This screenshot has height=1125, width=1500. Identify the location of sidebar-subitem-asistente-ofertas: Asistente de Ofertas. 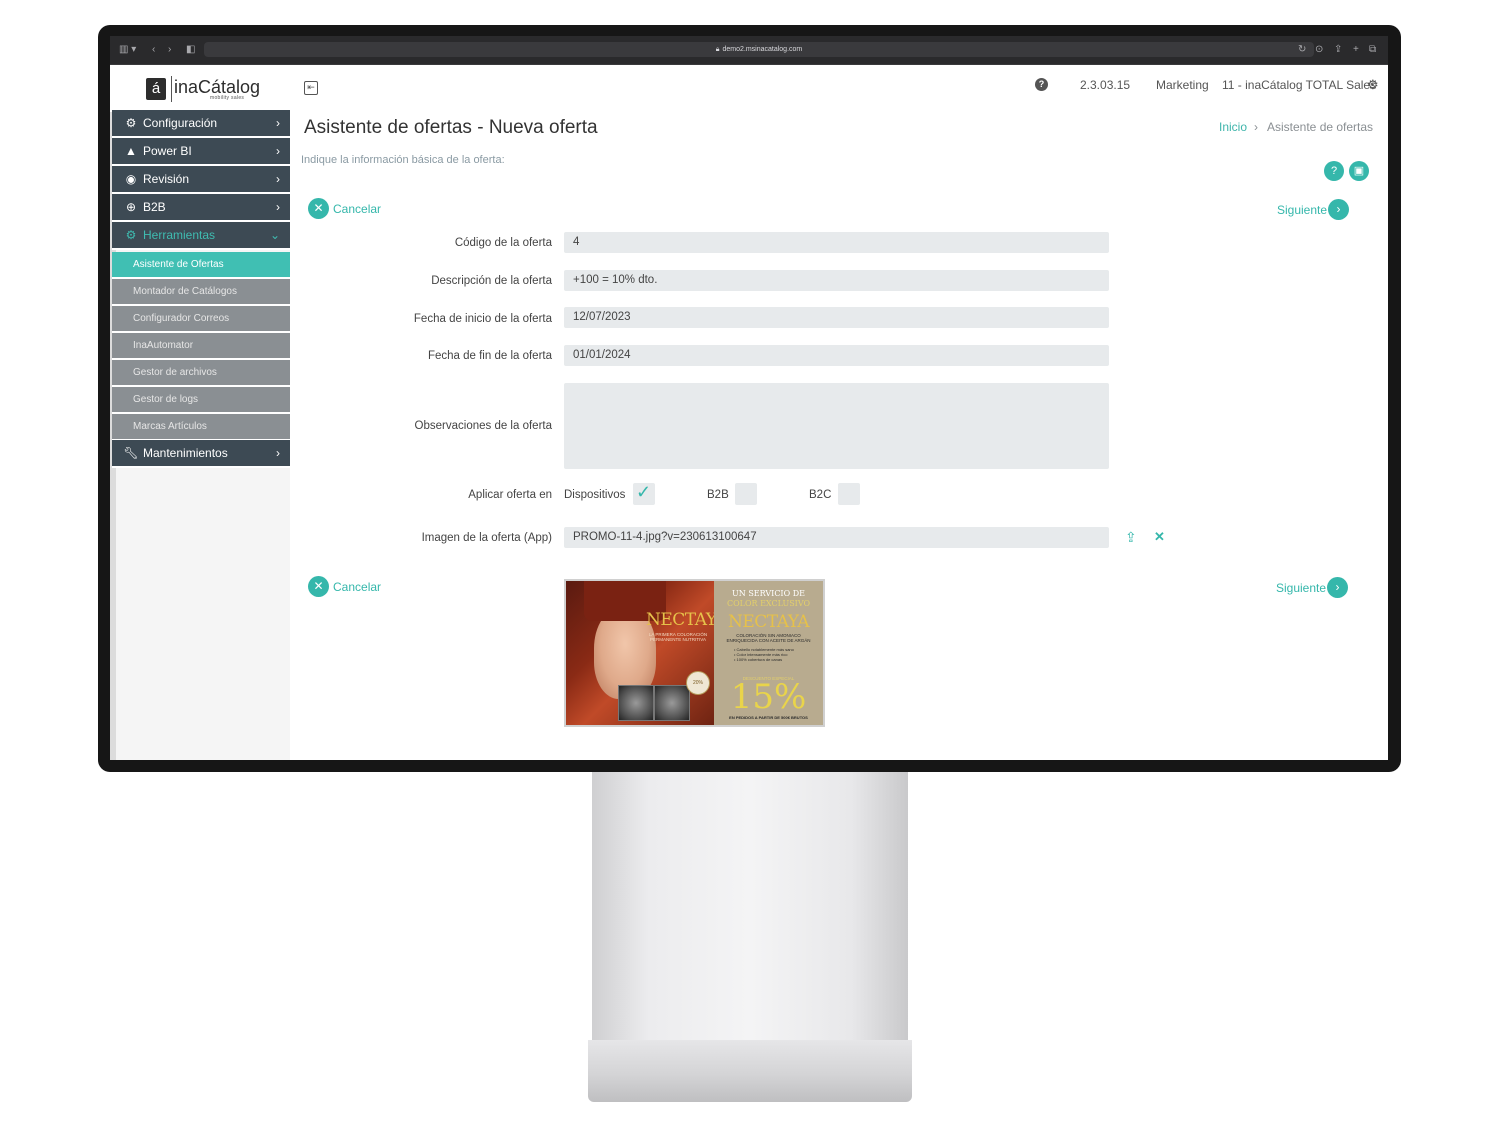
(201, 265).